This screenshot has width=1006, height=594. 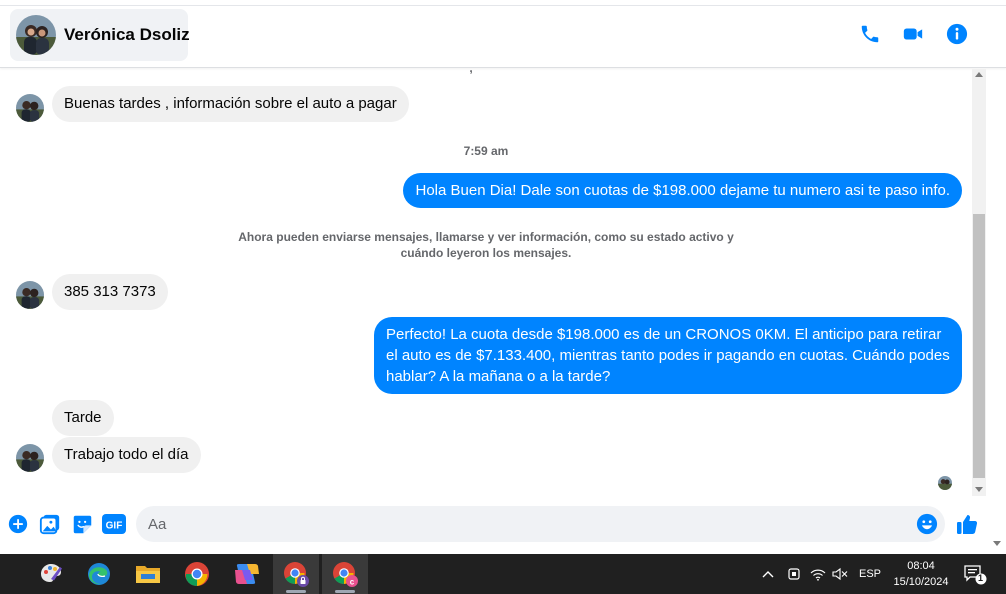 What do you see at coordinates (921, 574) in the screenshot?
I see `taskbar-clock: 08:04 15/10/2024` at bounding box center [921, 574].